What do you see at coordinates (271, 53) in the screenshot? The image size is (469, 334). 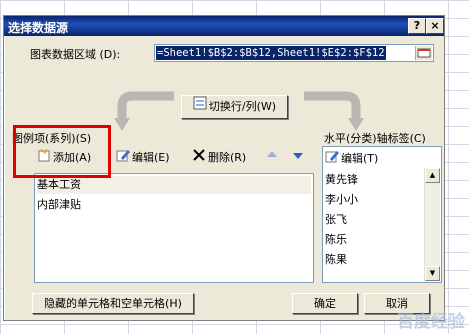 I see `range-value: =Sheet1!$B$2:$B$12,Sheet1!$E$2:$F$12` at bounding box center [271, 53].